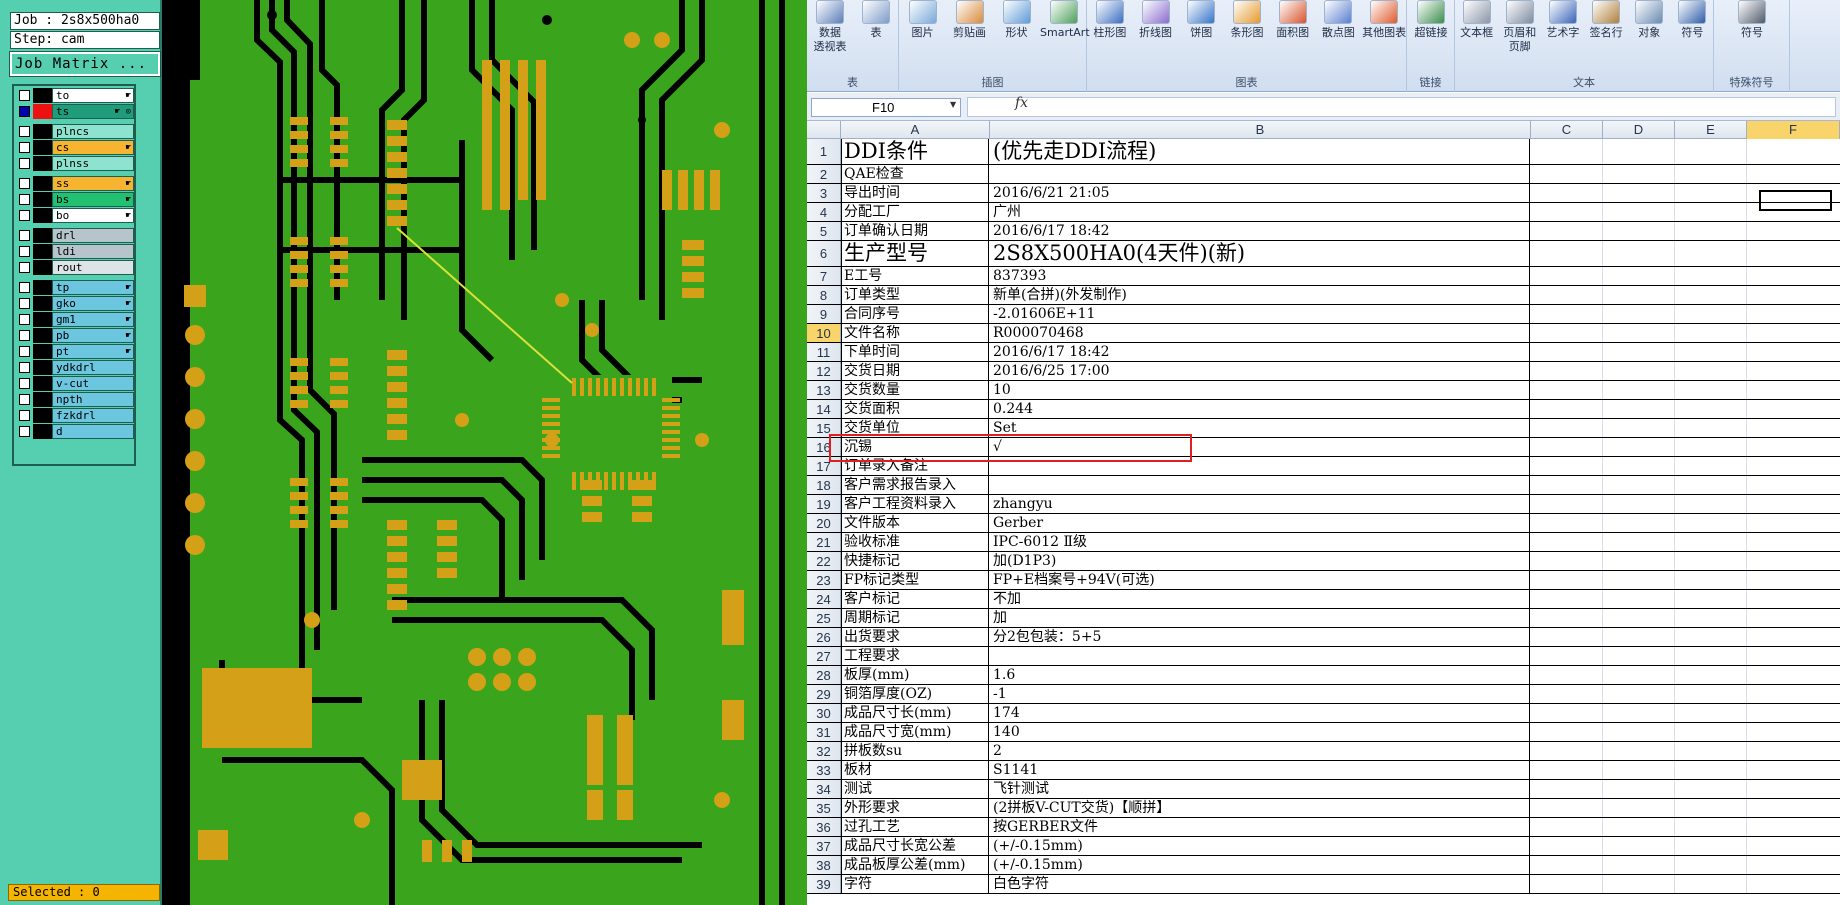  Describe the element at coordinates (1562, 20) in the screenshot. I see `ribbon-button: 艺术字` at that location.